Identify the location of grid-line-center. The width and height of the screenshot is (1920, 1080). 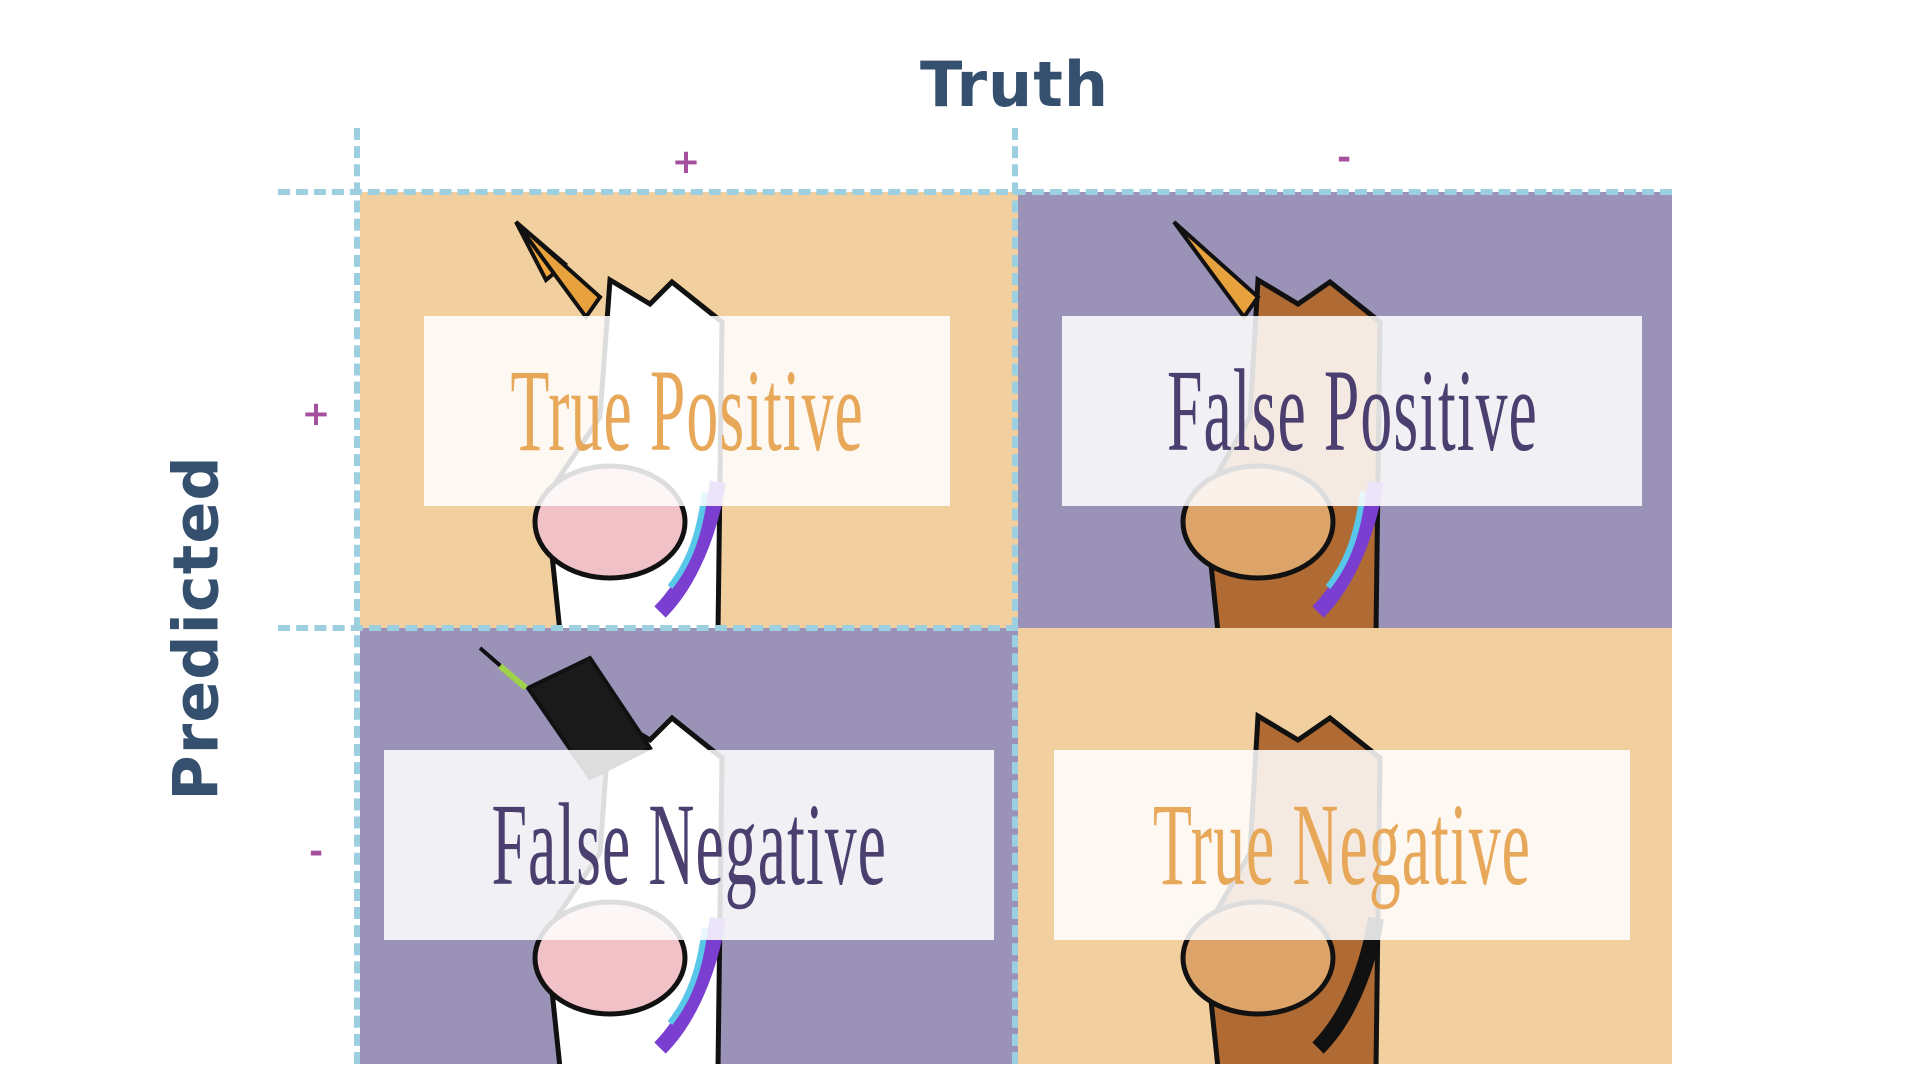
(1015, 596).